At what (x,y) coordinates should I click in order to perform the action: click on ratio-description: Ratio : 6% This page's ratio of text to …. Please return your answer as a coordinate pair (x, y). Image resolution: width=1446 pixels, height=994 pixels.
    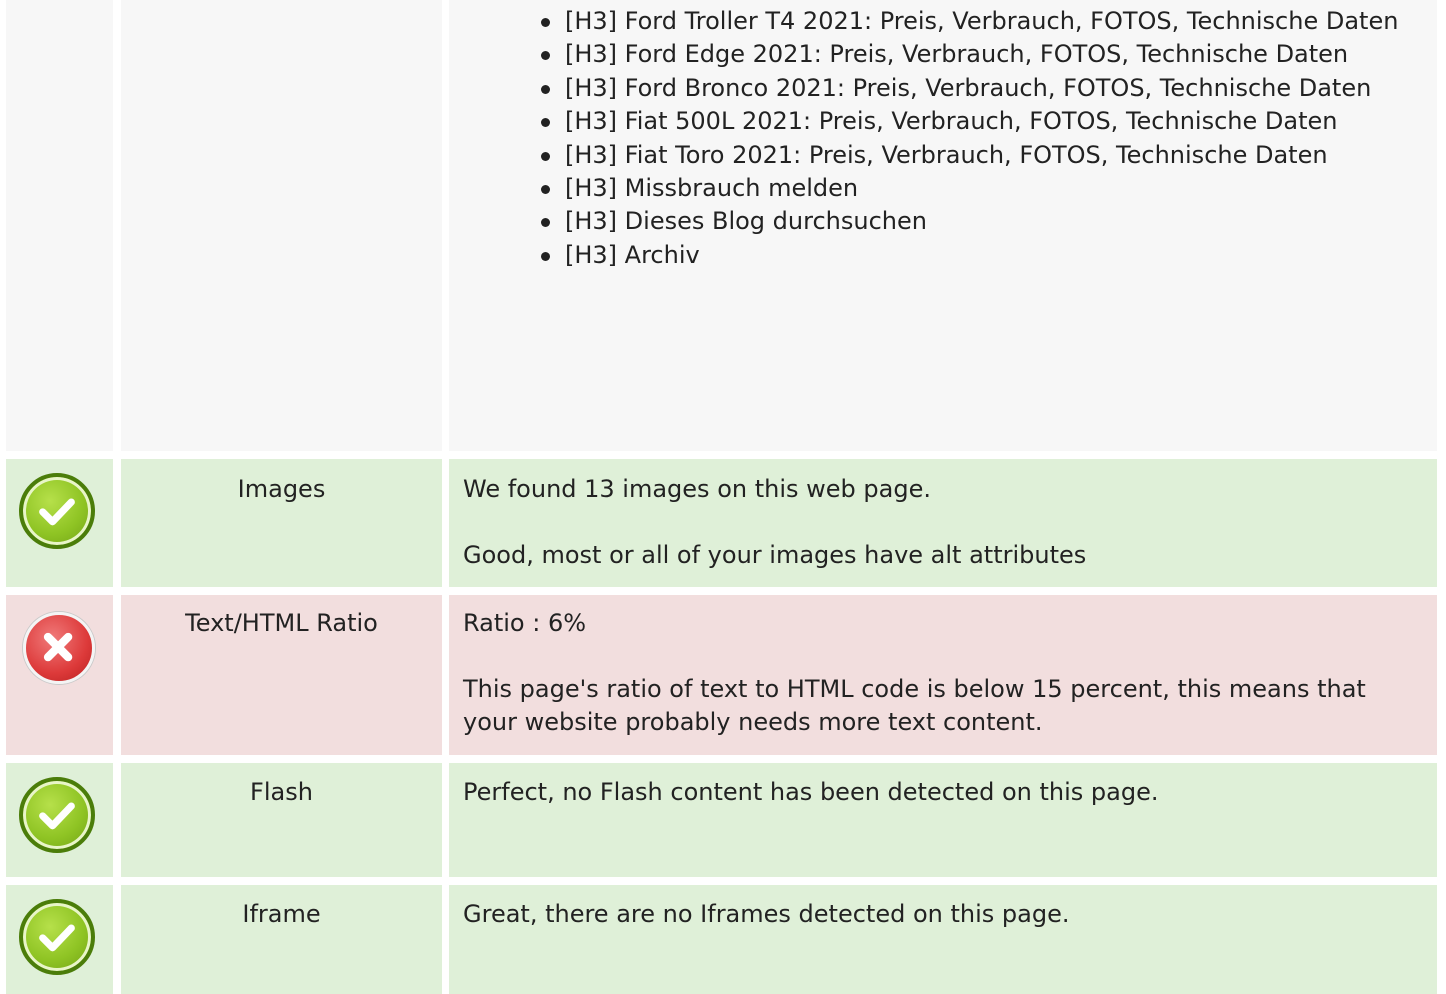
    Looking at the image, I should click on (940, 673).